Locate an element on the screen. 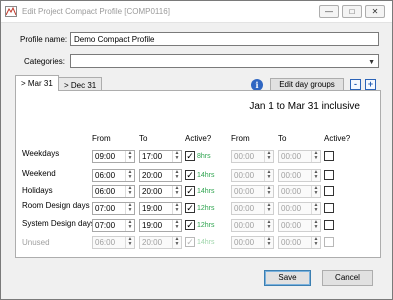 Image resolution: width=393 pixels, height=300 pixels. hours-label: 8hrs is located at coordinates (204, 156).